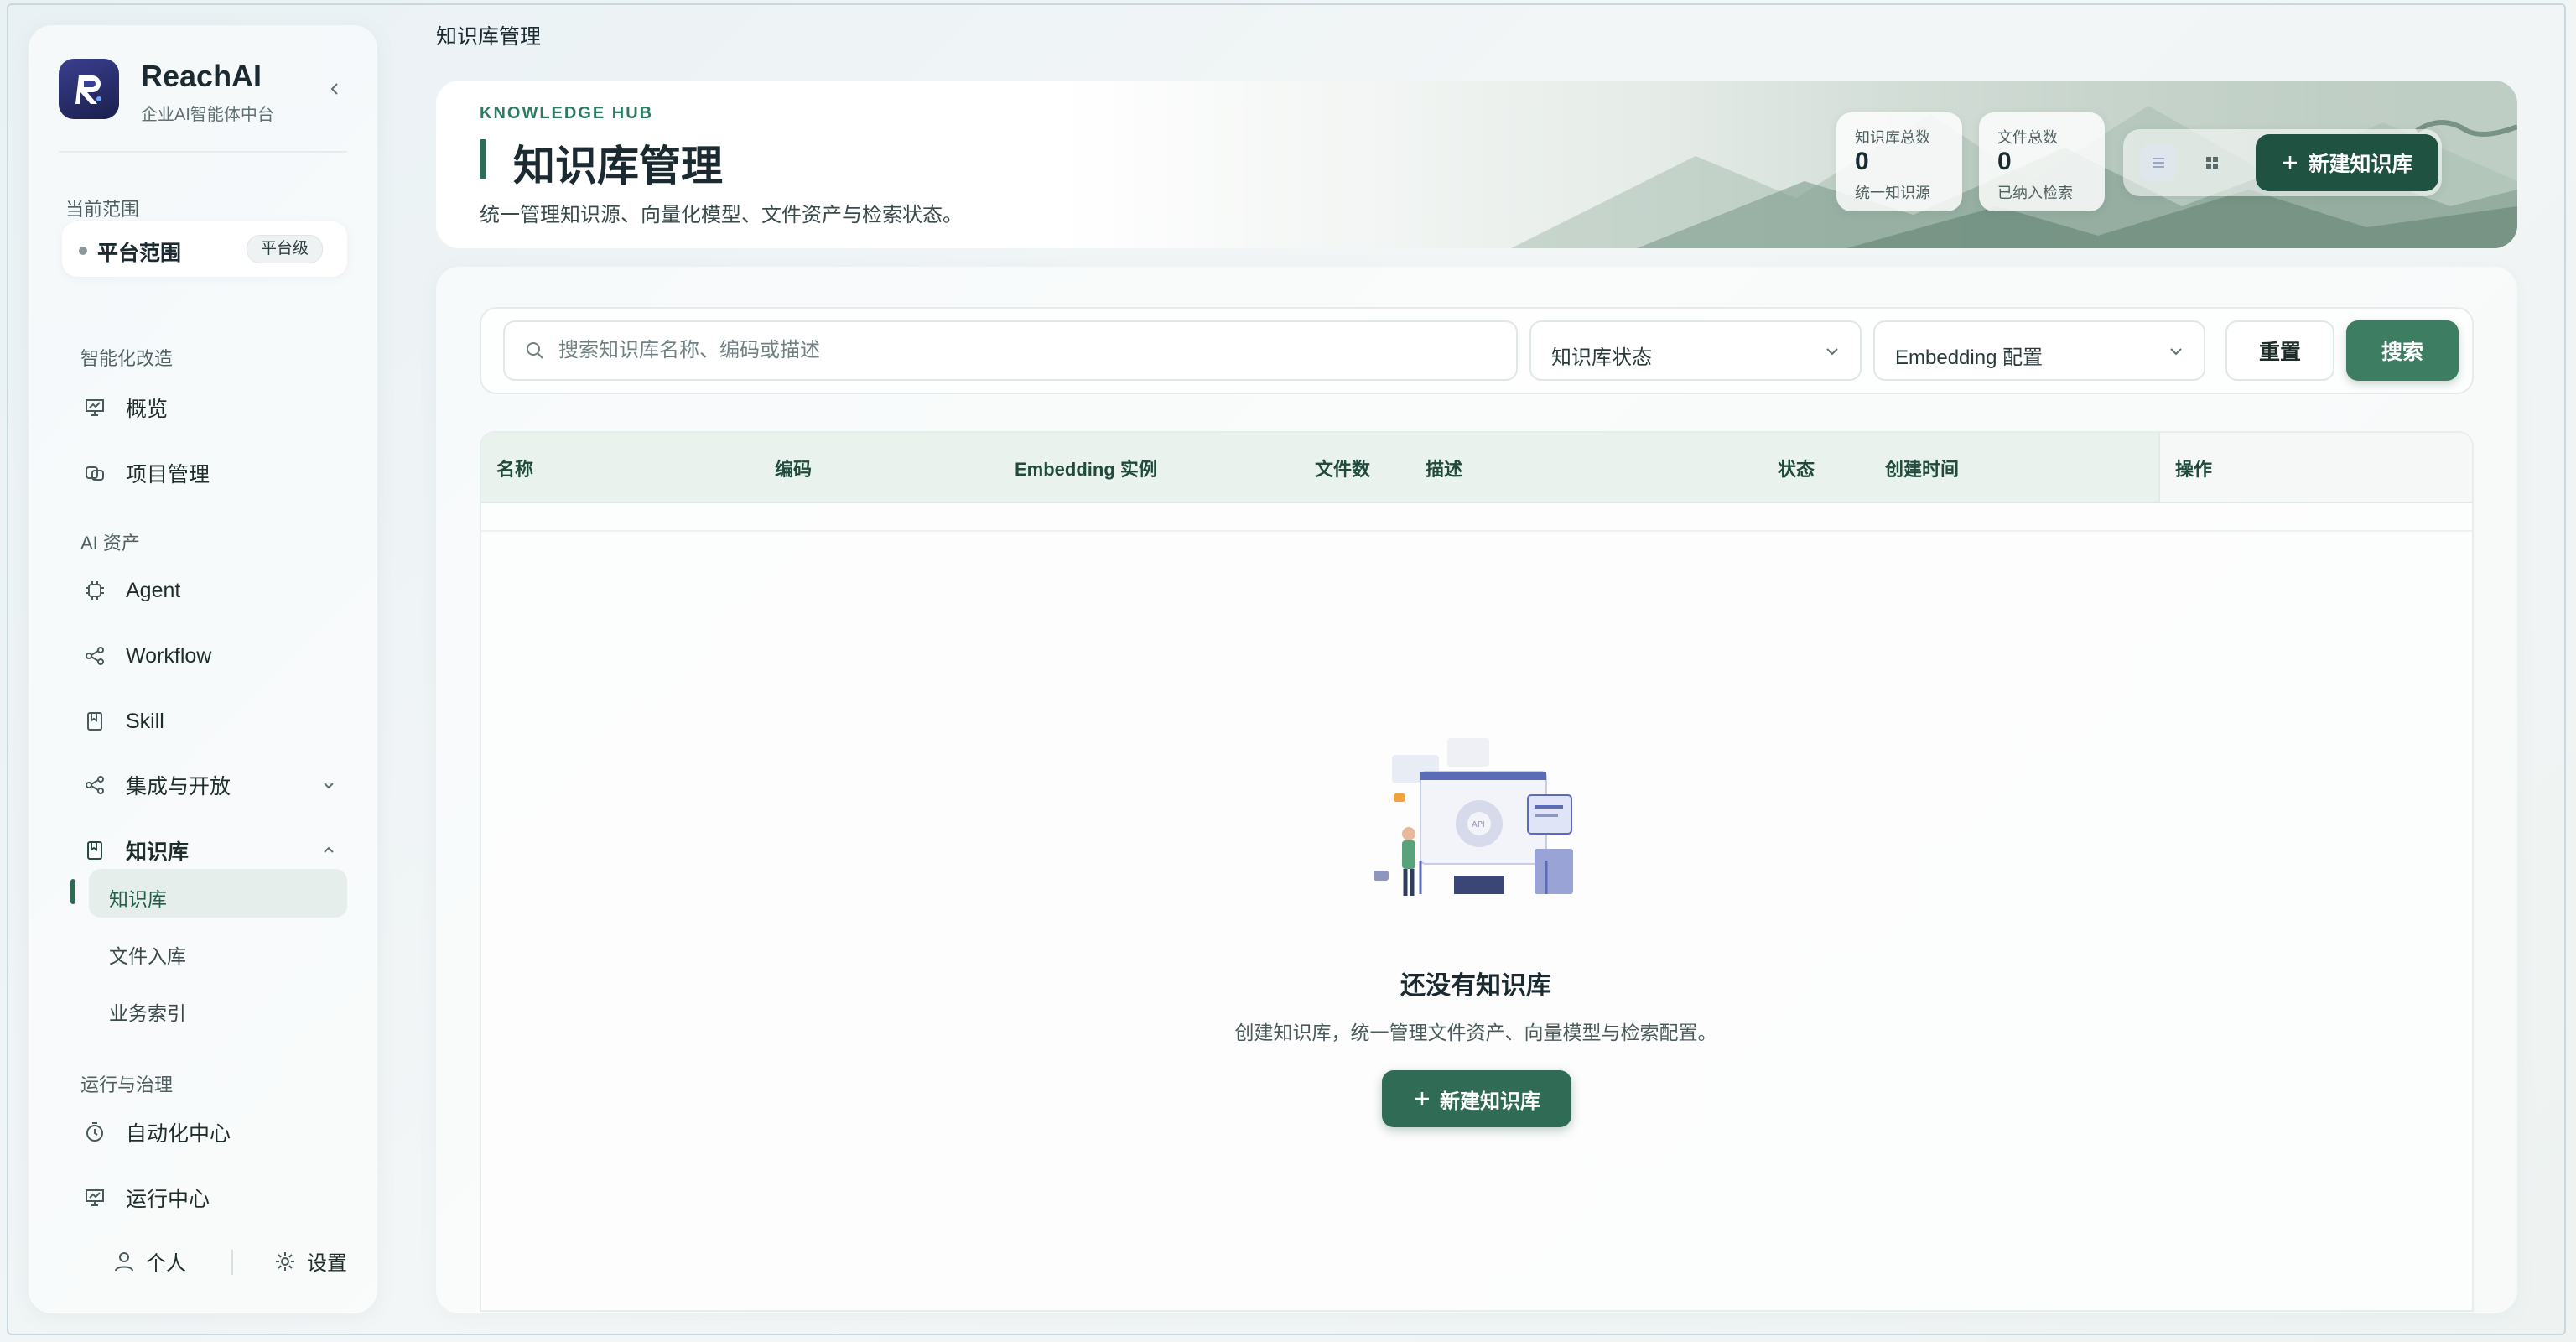  What do you see at coordinates (1476, 468) in the screenshot?
I see `table-header: 名称 编码 Embedding 实例 文件数 描述 状态 创建时间 操作` at bounding box center [1476, 468].